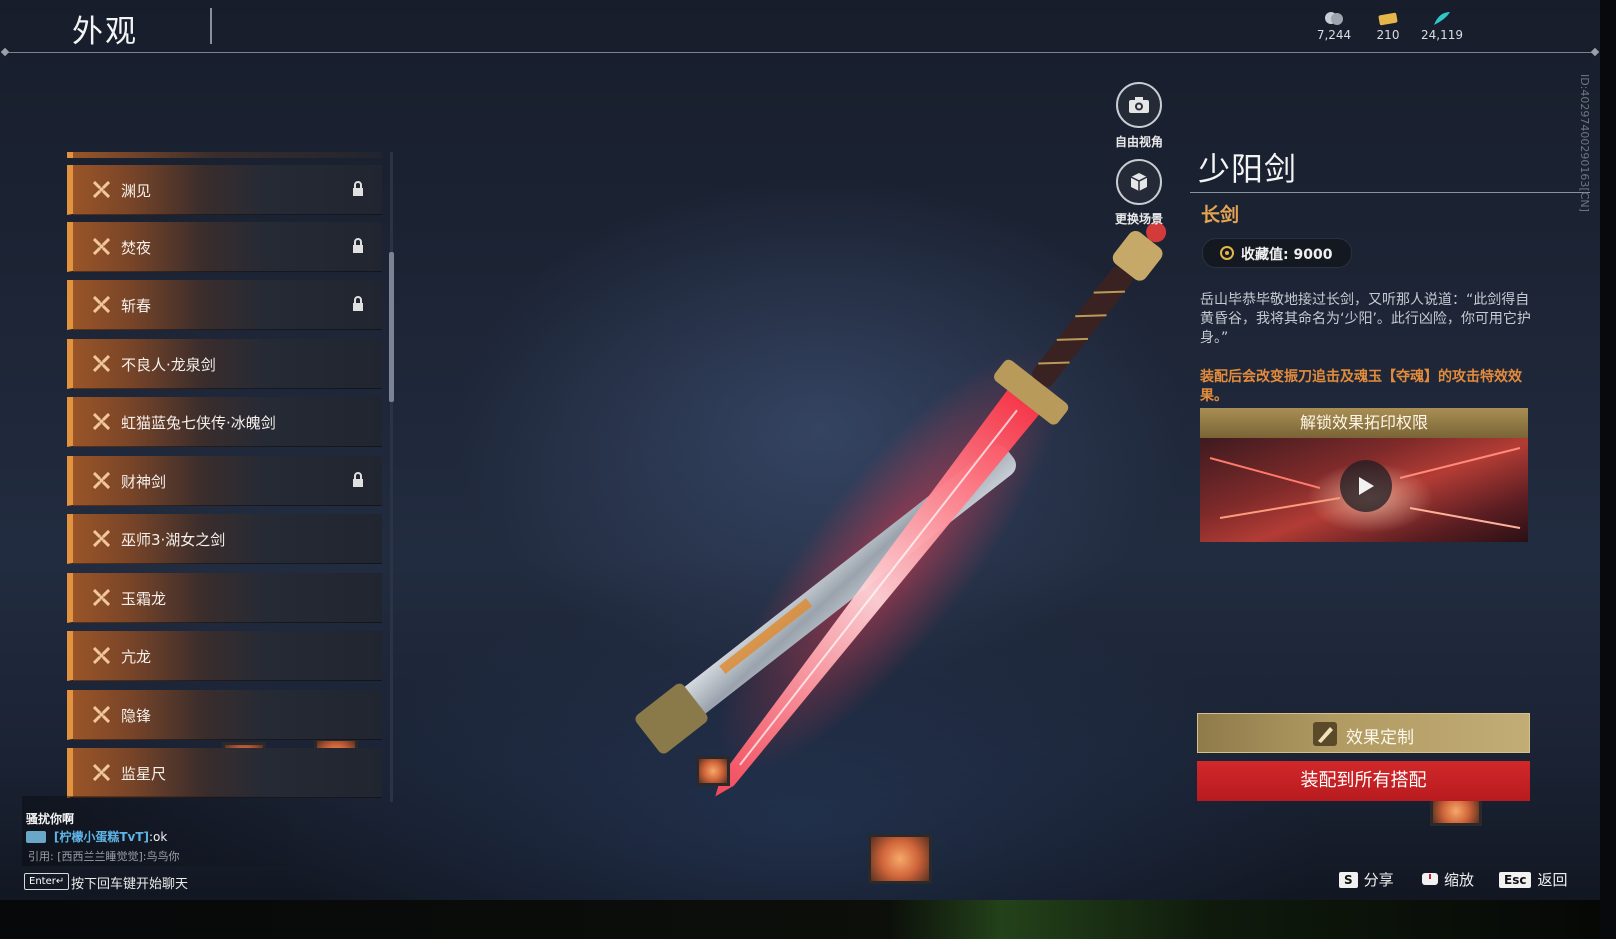  What do you see at coordinates (136, 191) in the screenshot?
I see `list-item-label: 渊见` at bounding box center [136, 191].